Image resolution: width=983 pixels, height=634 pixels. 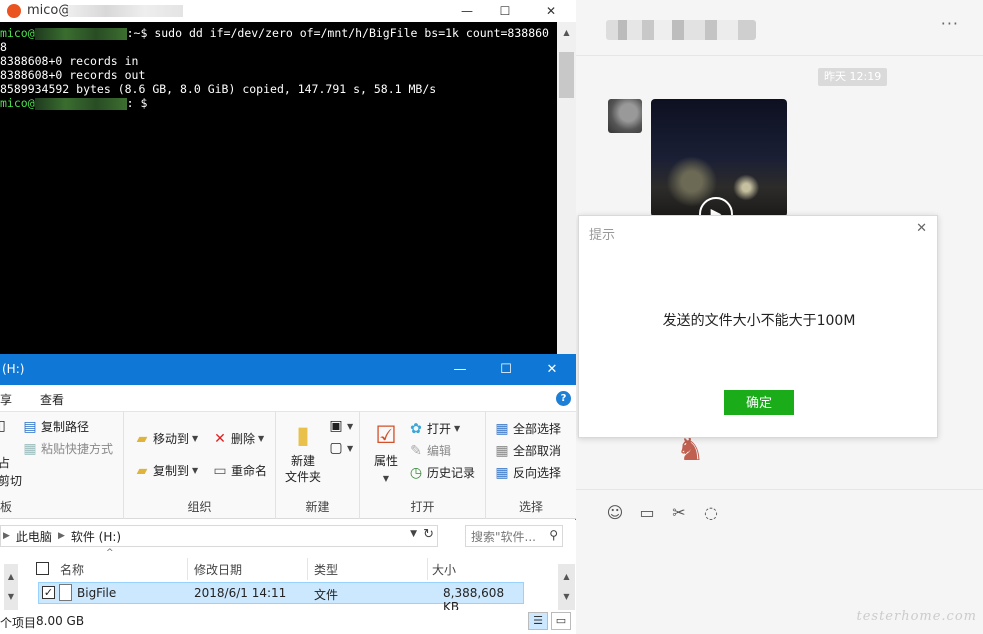 What do you see at coordinates (563, 398) in the screenshot?
I see `help-icon: ?` at bounding box center [563, 398].